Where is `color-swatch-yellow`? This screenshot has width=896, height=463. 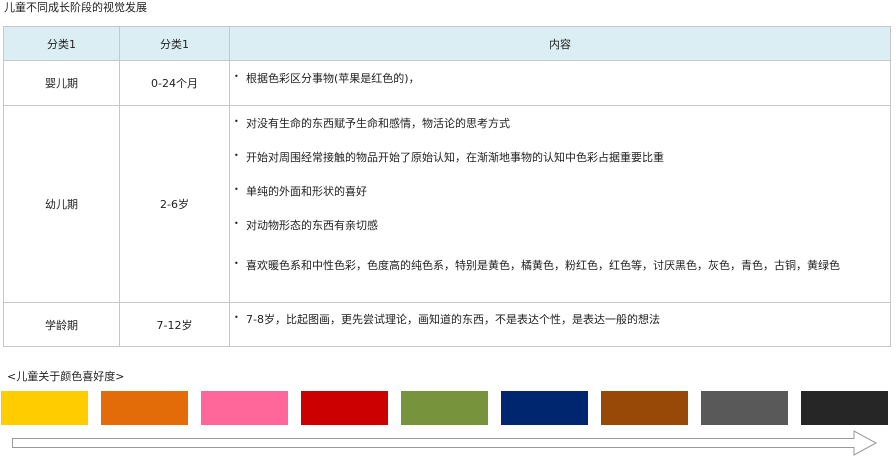 color-swatch-yellow is located at coordinates (44, 408).